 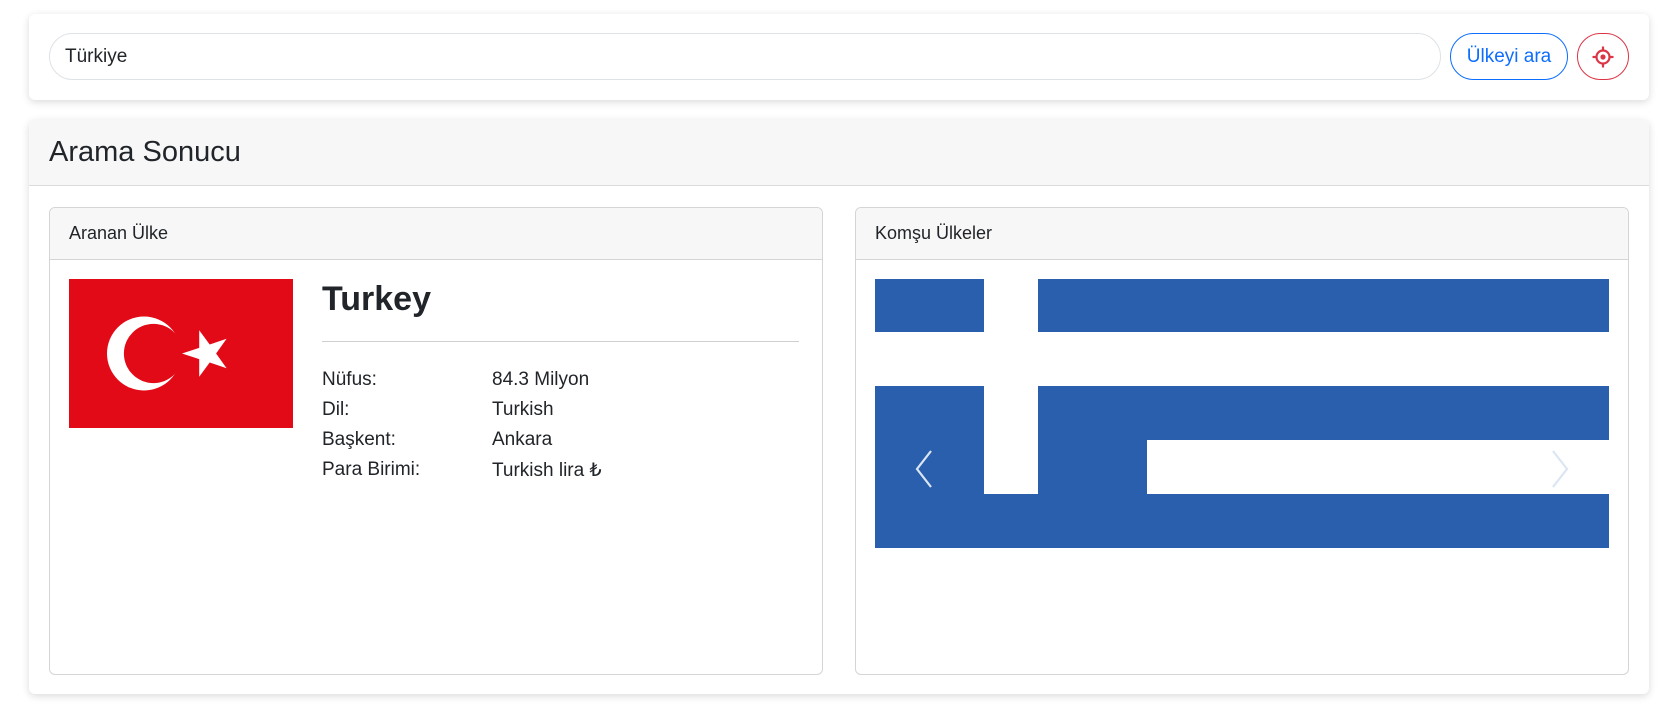 I want to click on info-row-capital: Başkent: Ankara, so click(x=462, y=440).